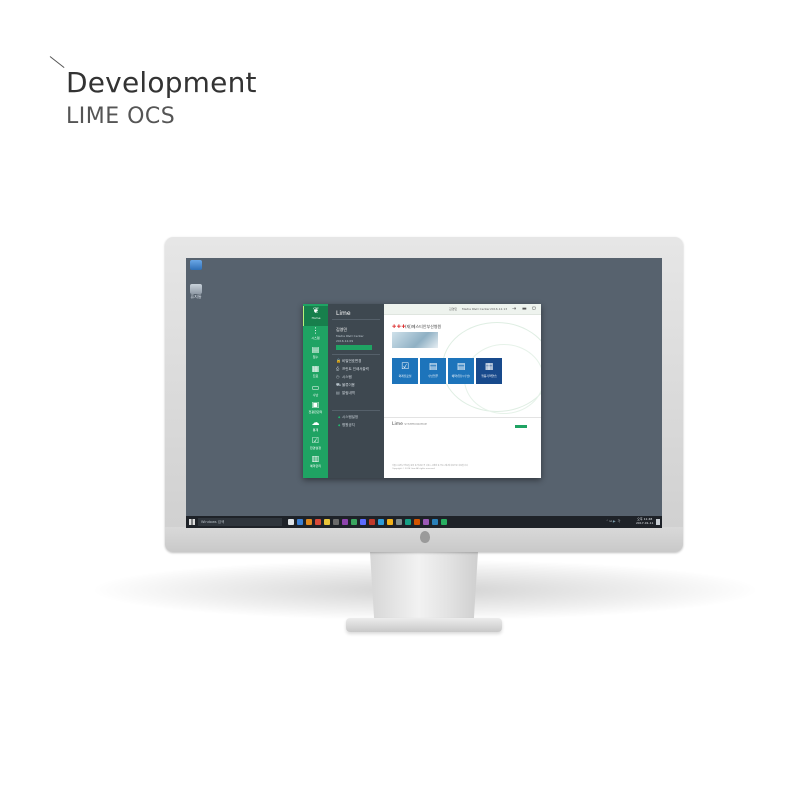  Describe the element at coordinates (345, 393) in the screenshot. I see `menu-item-notifications: ▤ 알림내역` at that location.